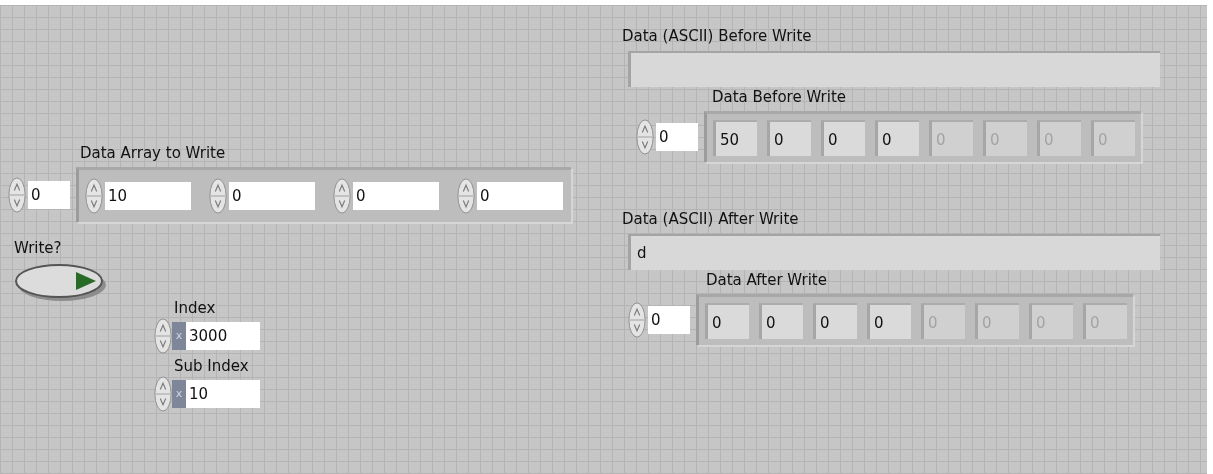  What do you see at coordinates (642, 253) in the screenshot?
I see `string-value: d` at bounding box center [642, 253].